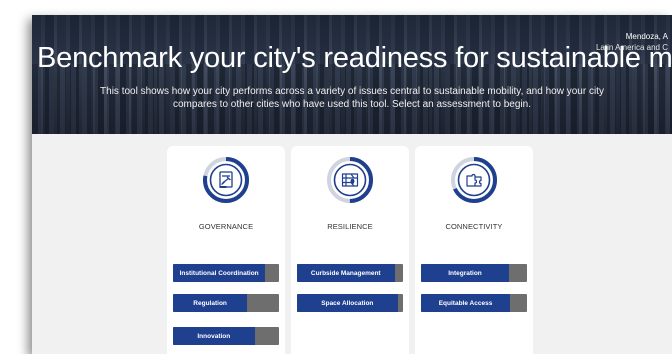 The image size is (672, 354). I want to click on card-title: GOVERNANCE, so click(226, 226).